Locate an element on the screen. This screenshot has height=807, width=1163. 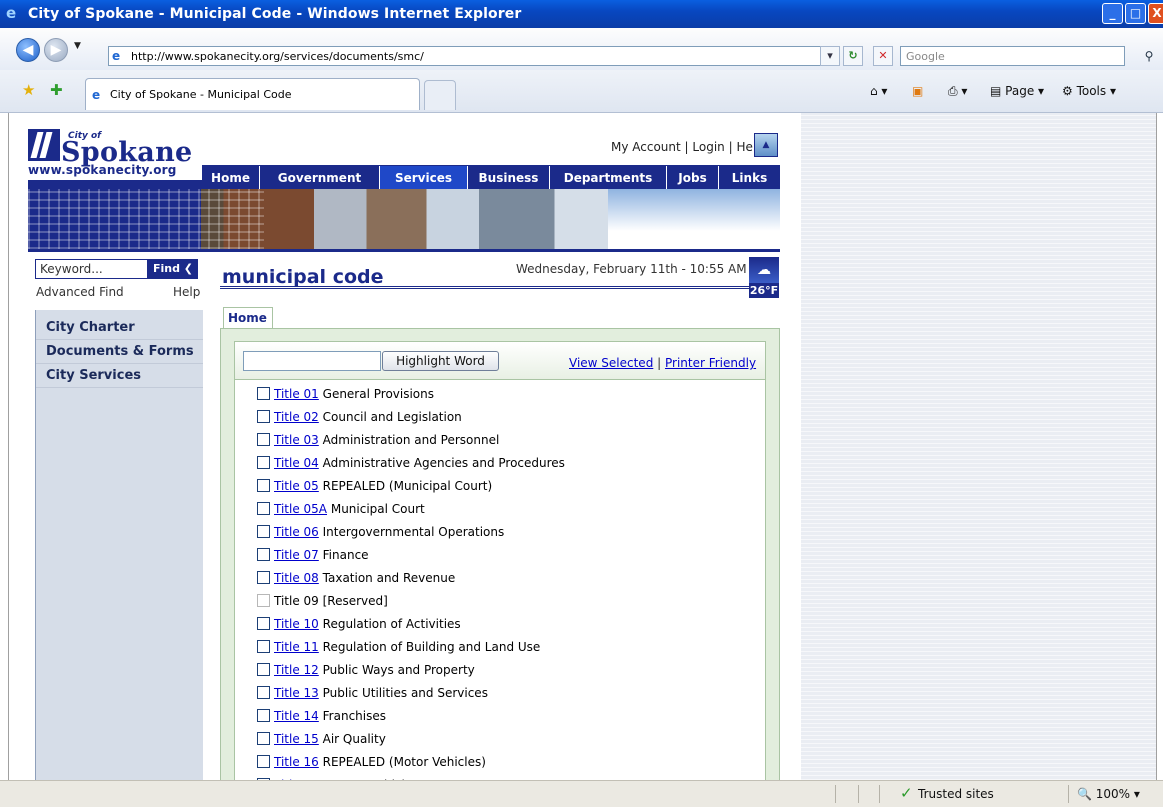
zoom-level: 🔍 100% ▾ is located at coordinates (1108, 794).